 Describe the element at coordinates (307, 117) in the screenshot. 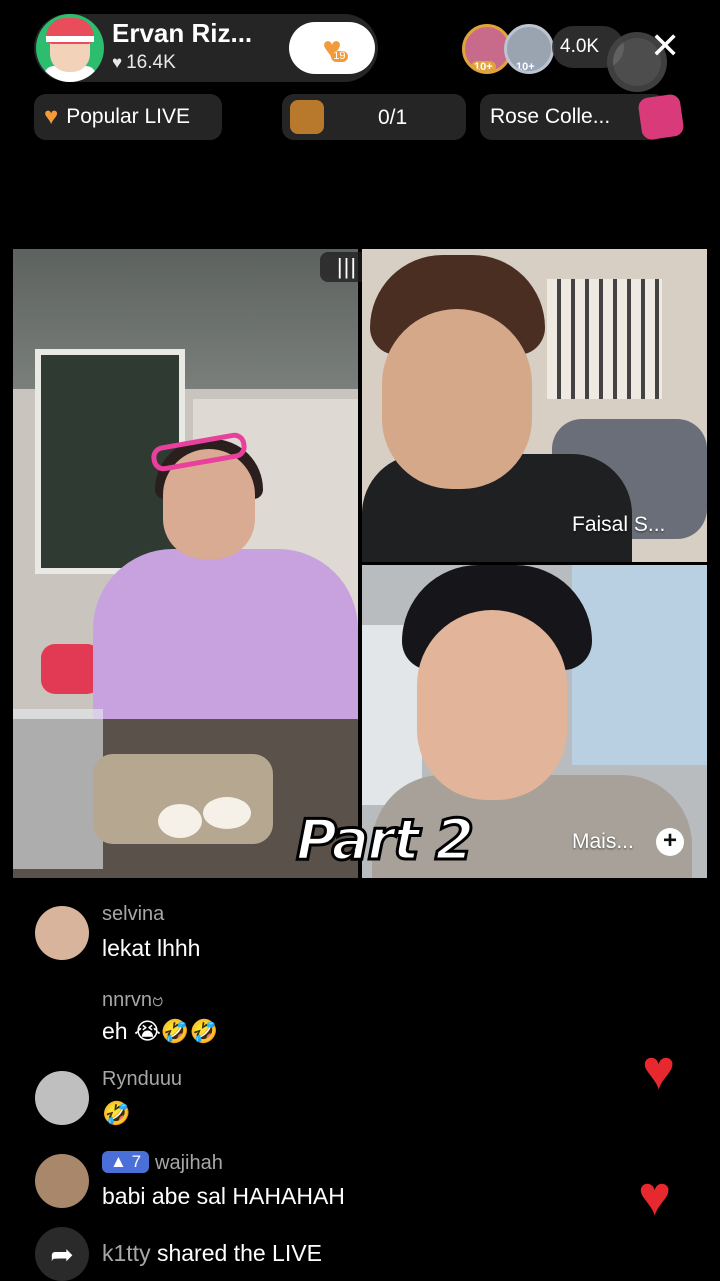

I see `lion-icon` at that location.